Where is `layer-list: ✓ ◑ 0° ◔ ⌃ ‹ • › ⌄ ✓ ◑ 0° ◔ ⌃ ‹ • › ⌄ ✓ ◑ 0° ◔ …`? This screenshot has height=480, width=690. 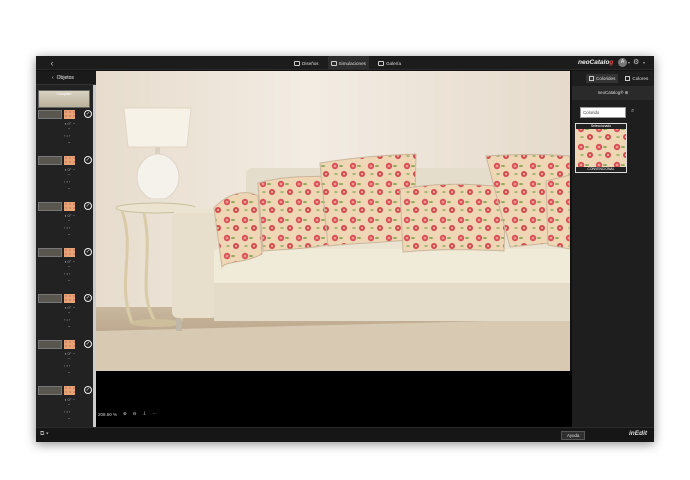 layer-list: ✓ ◑ 0° ◔ ⌃ ‹ • › ⌄ ✓ ◑ 0° ◔ ⌃ ‹ • › ⌄ ✓ ◑ 0° ◔ … is located at coordinates (66, 269).